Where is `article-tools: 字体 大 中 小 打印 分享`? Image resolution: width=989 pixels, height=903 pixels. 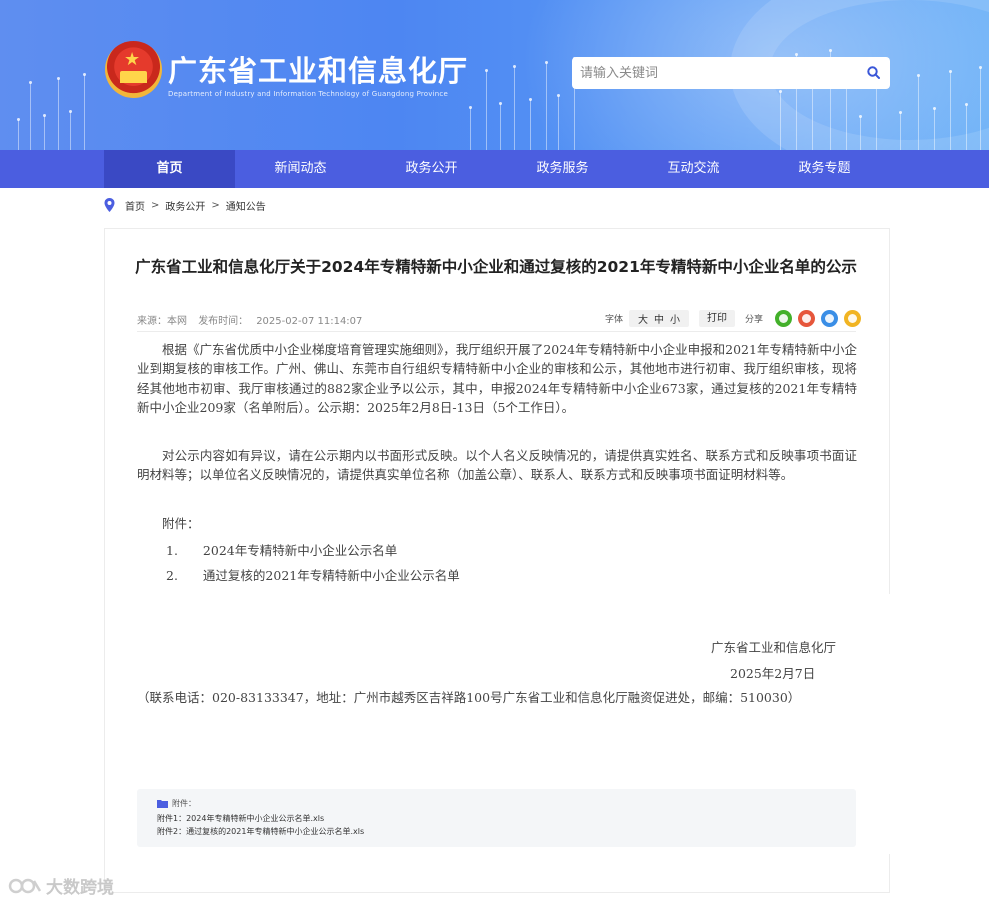 article-tools: 字体 大 中 小 打印 分享 is located at coordinates (733, 318).